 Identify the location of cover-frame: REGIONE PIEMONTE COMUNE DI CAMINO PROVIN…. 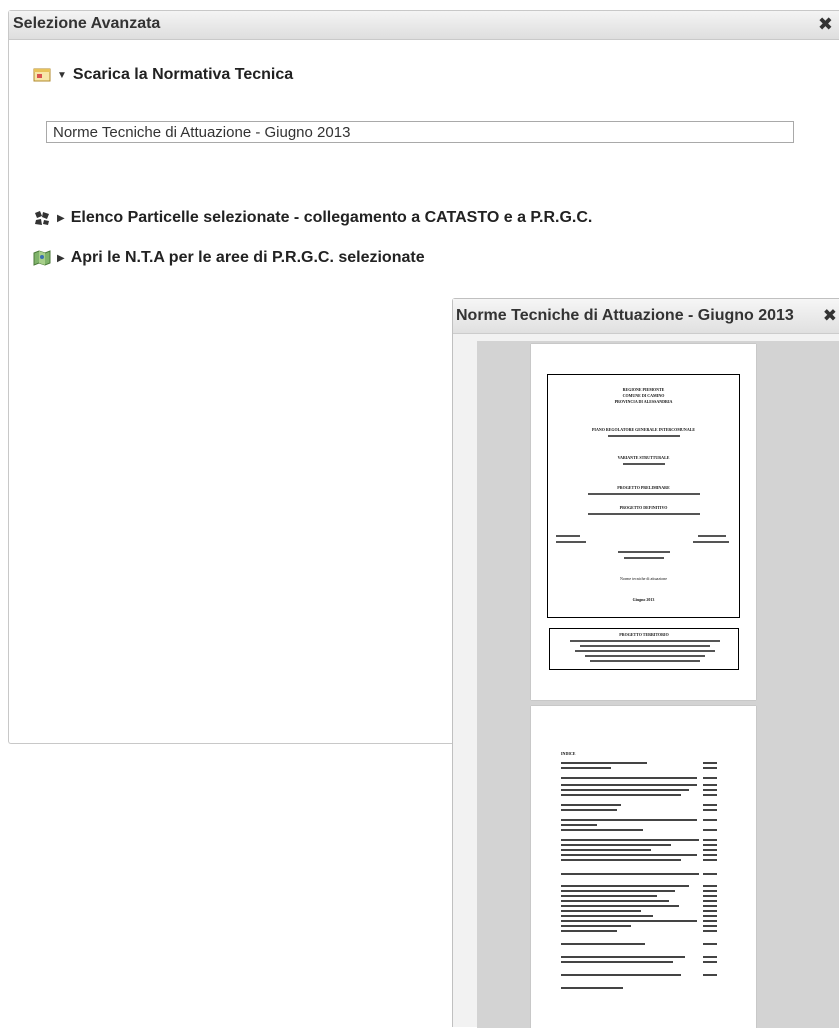
(643, 496).